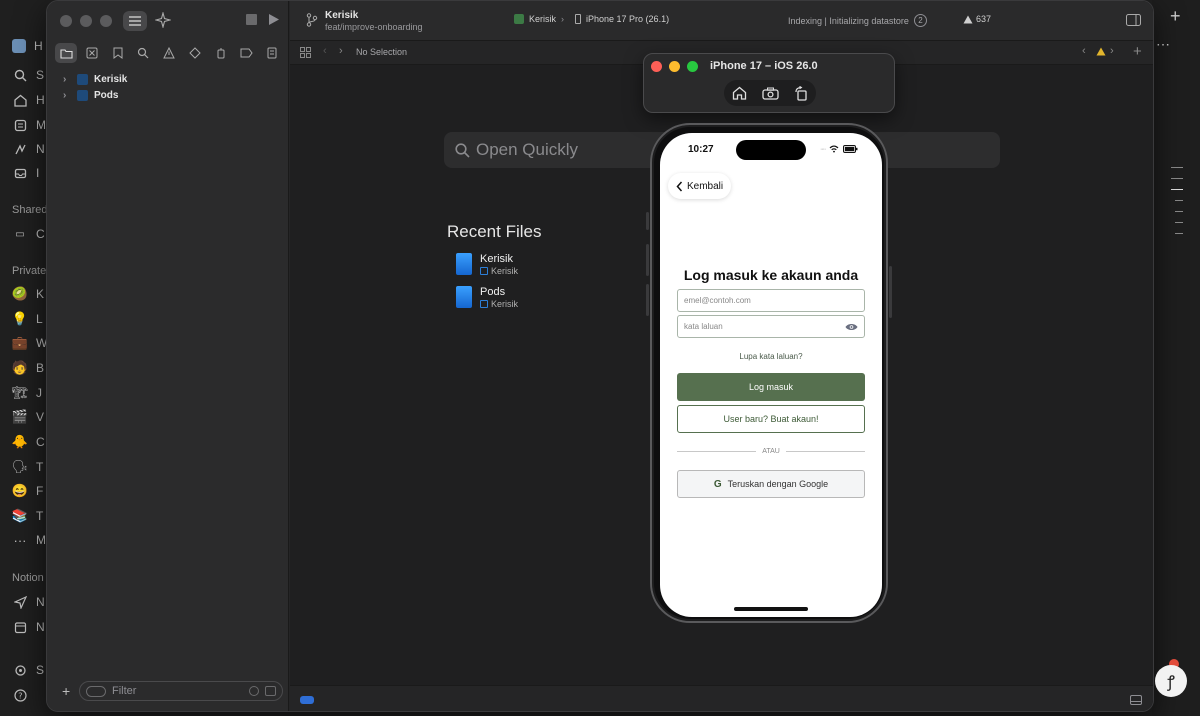 The width and height of the screenshot is (1200, 716). What do you see at coordinates (591, 19) in the screenshot?
I see `scheme-selector: Kerisik › iPhone 17 Pro (26.1)` at bounding box center [591, 19].